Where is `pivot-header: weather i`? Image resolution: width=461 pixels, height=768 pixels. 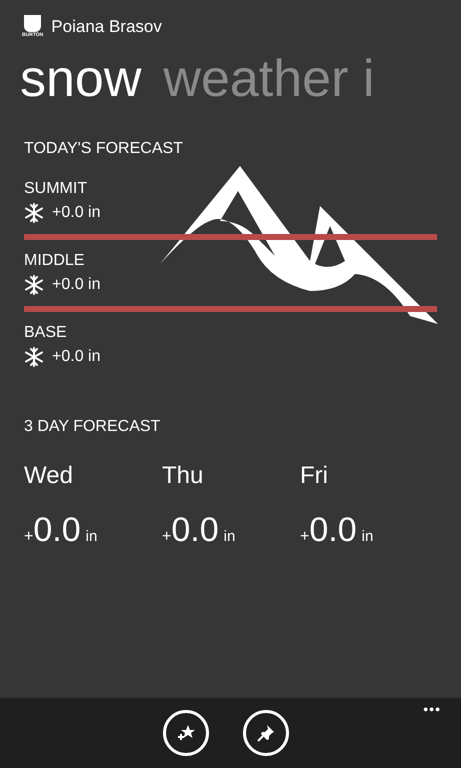
pivot-header: weather i is located at coordinates (268, 79).